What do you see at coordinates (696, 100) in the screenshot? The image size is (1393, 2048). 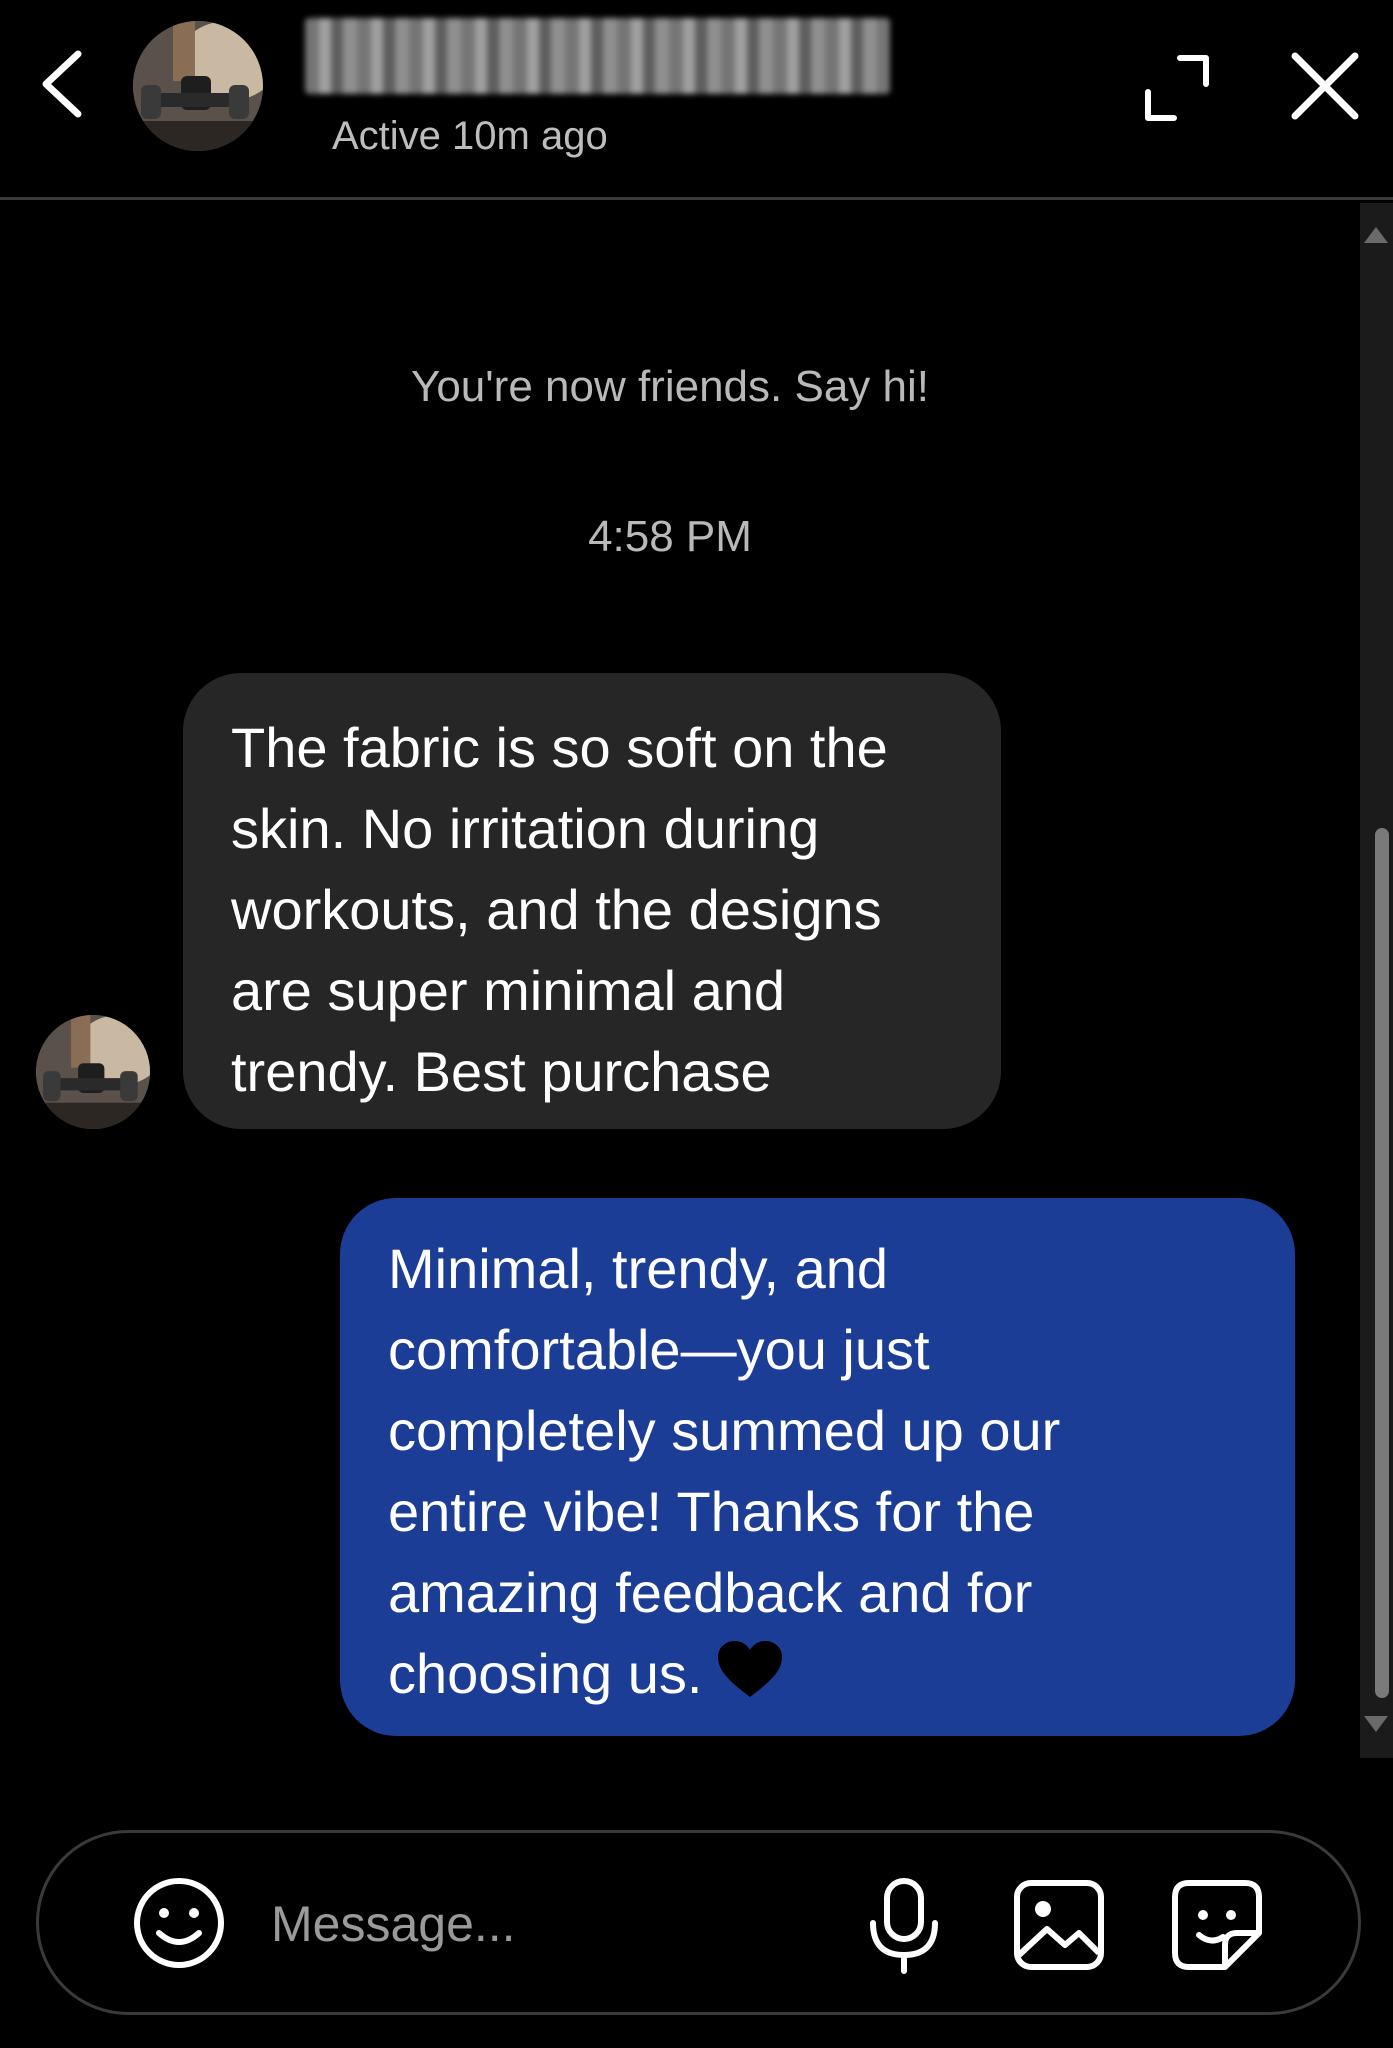 I see `chat-header: Active 10m ago` at bounding box center [696, 100].